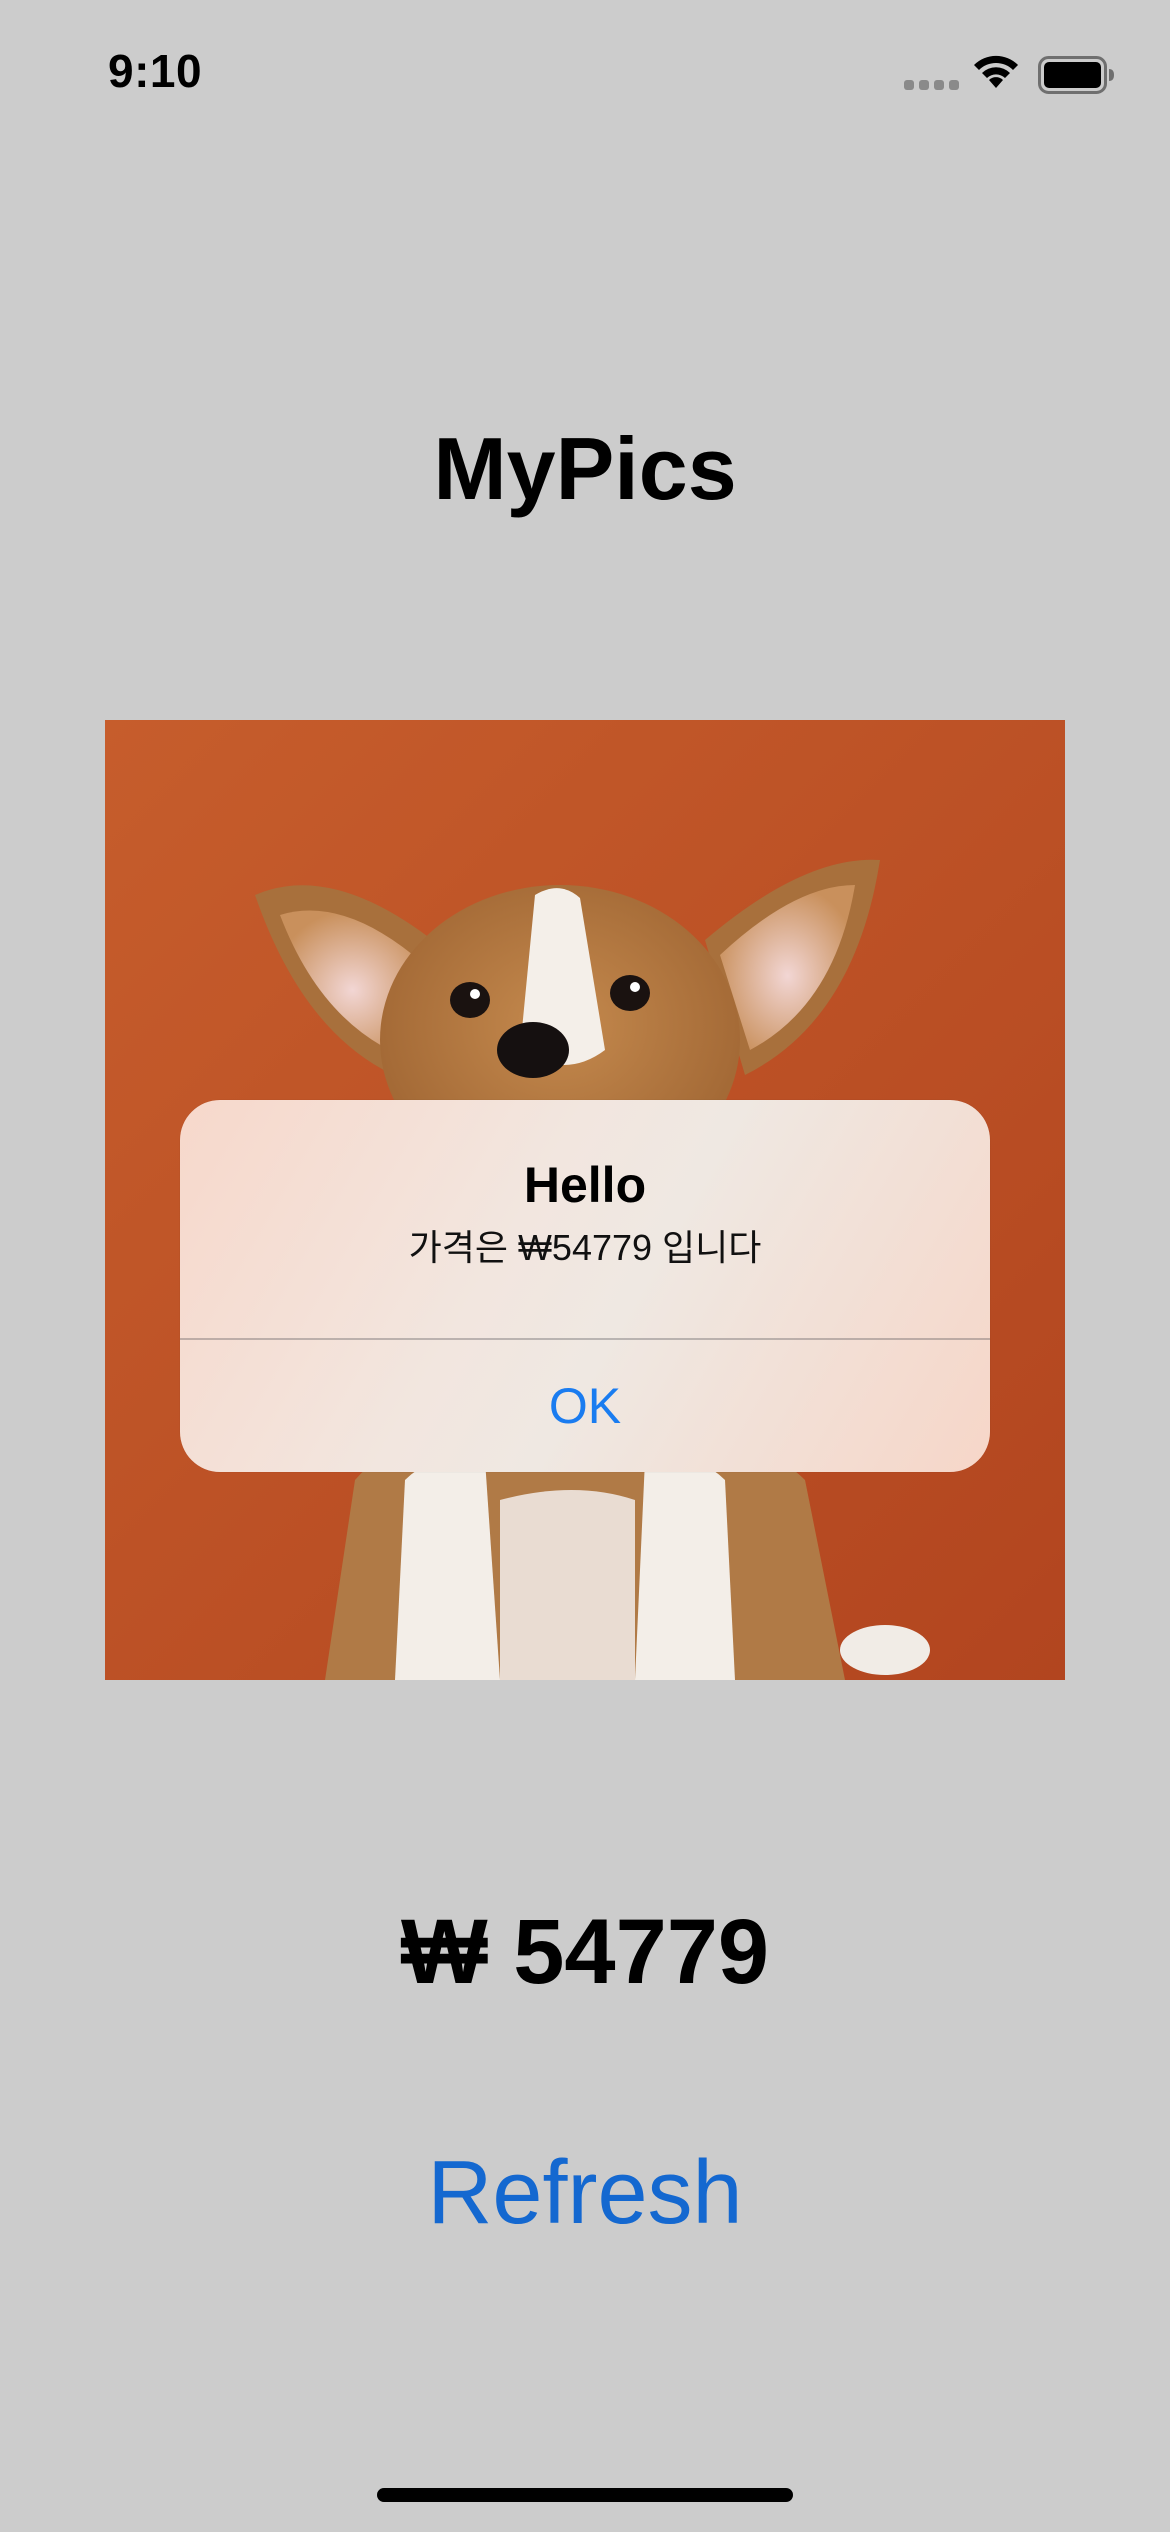  Describe the element at coordinates (585, 1185) in the screenshot. I see `alert-title: Hello` at that location.